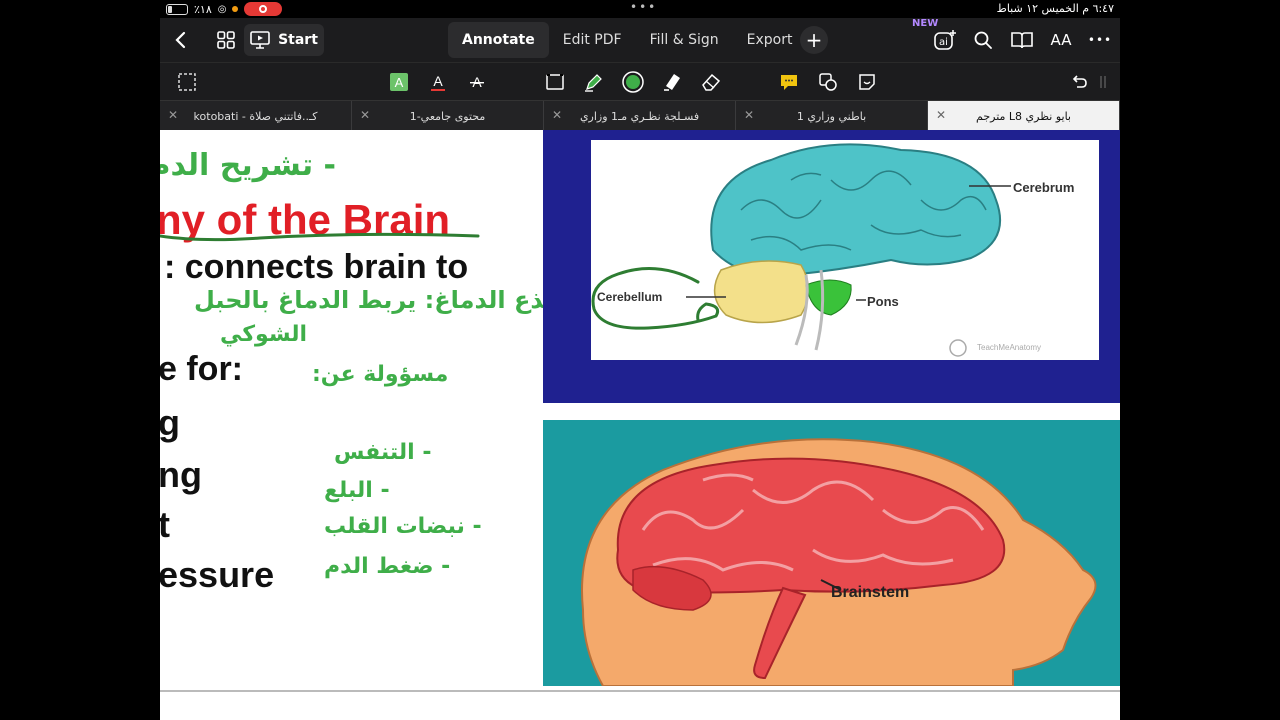 This screenshot has width=1280, height=720. What do you see at coordinates (870, 592) in the screenshot?
I see `brainstem-label: Brainstem` at bounding box center [870, 592].